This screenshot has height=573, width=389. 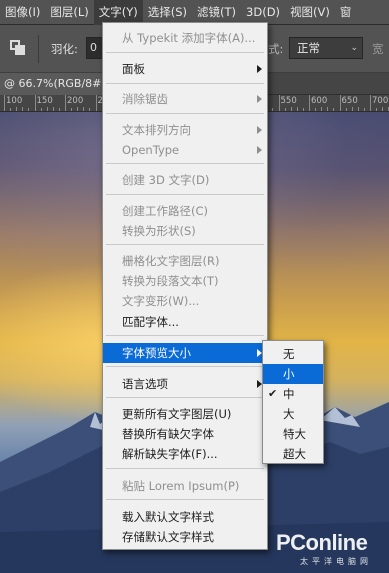 I want to click on selection-mode-icon, so click(x=18, y=48).